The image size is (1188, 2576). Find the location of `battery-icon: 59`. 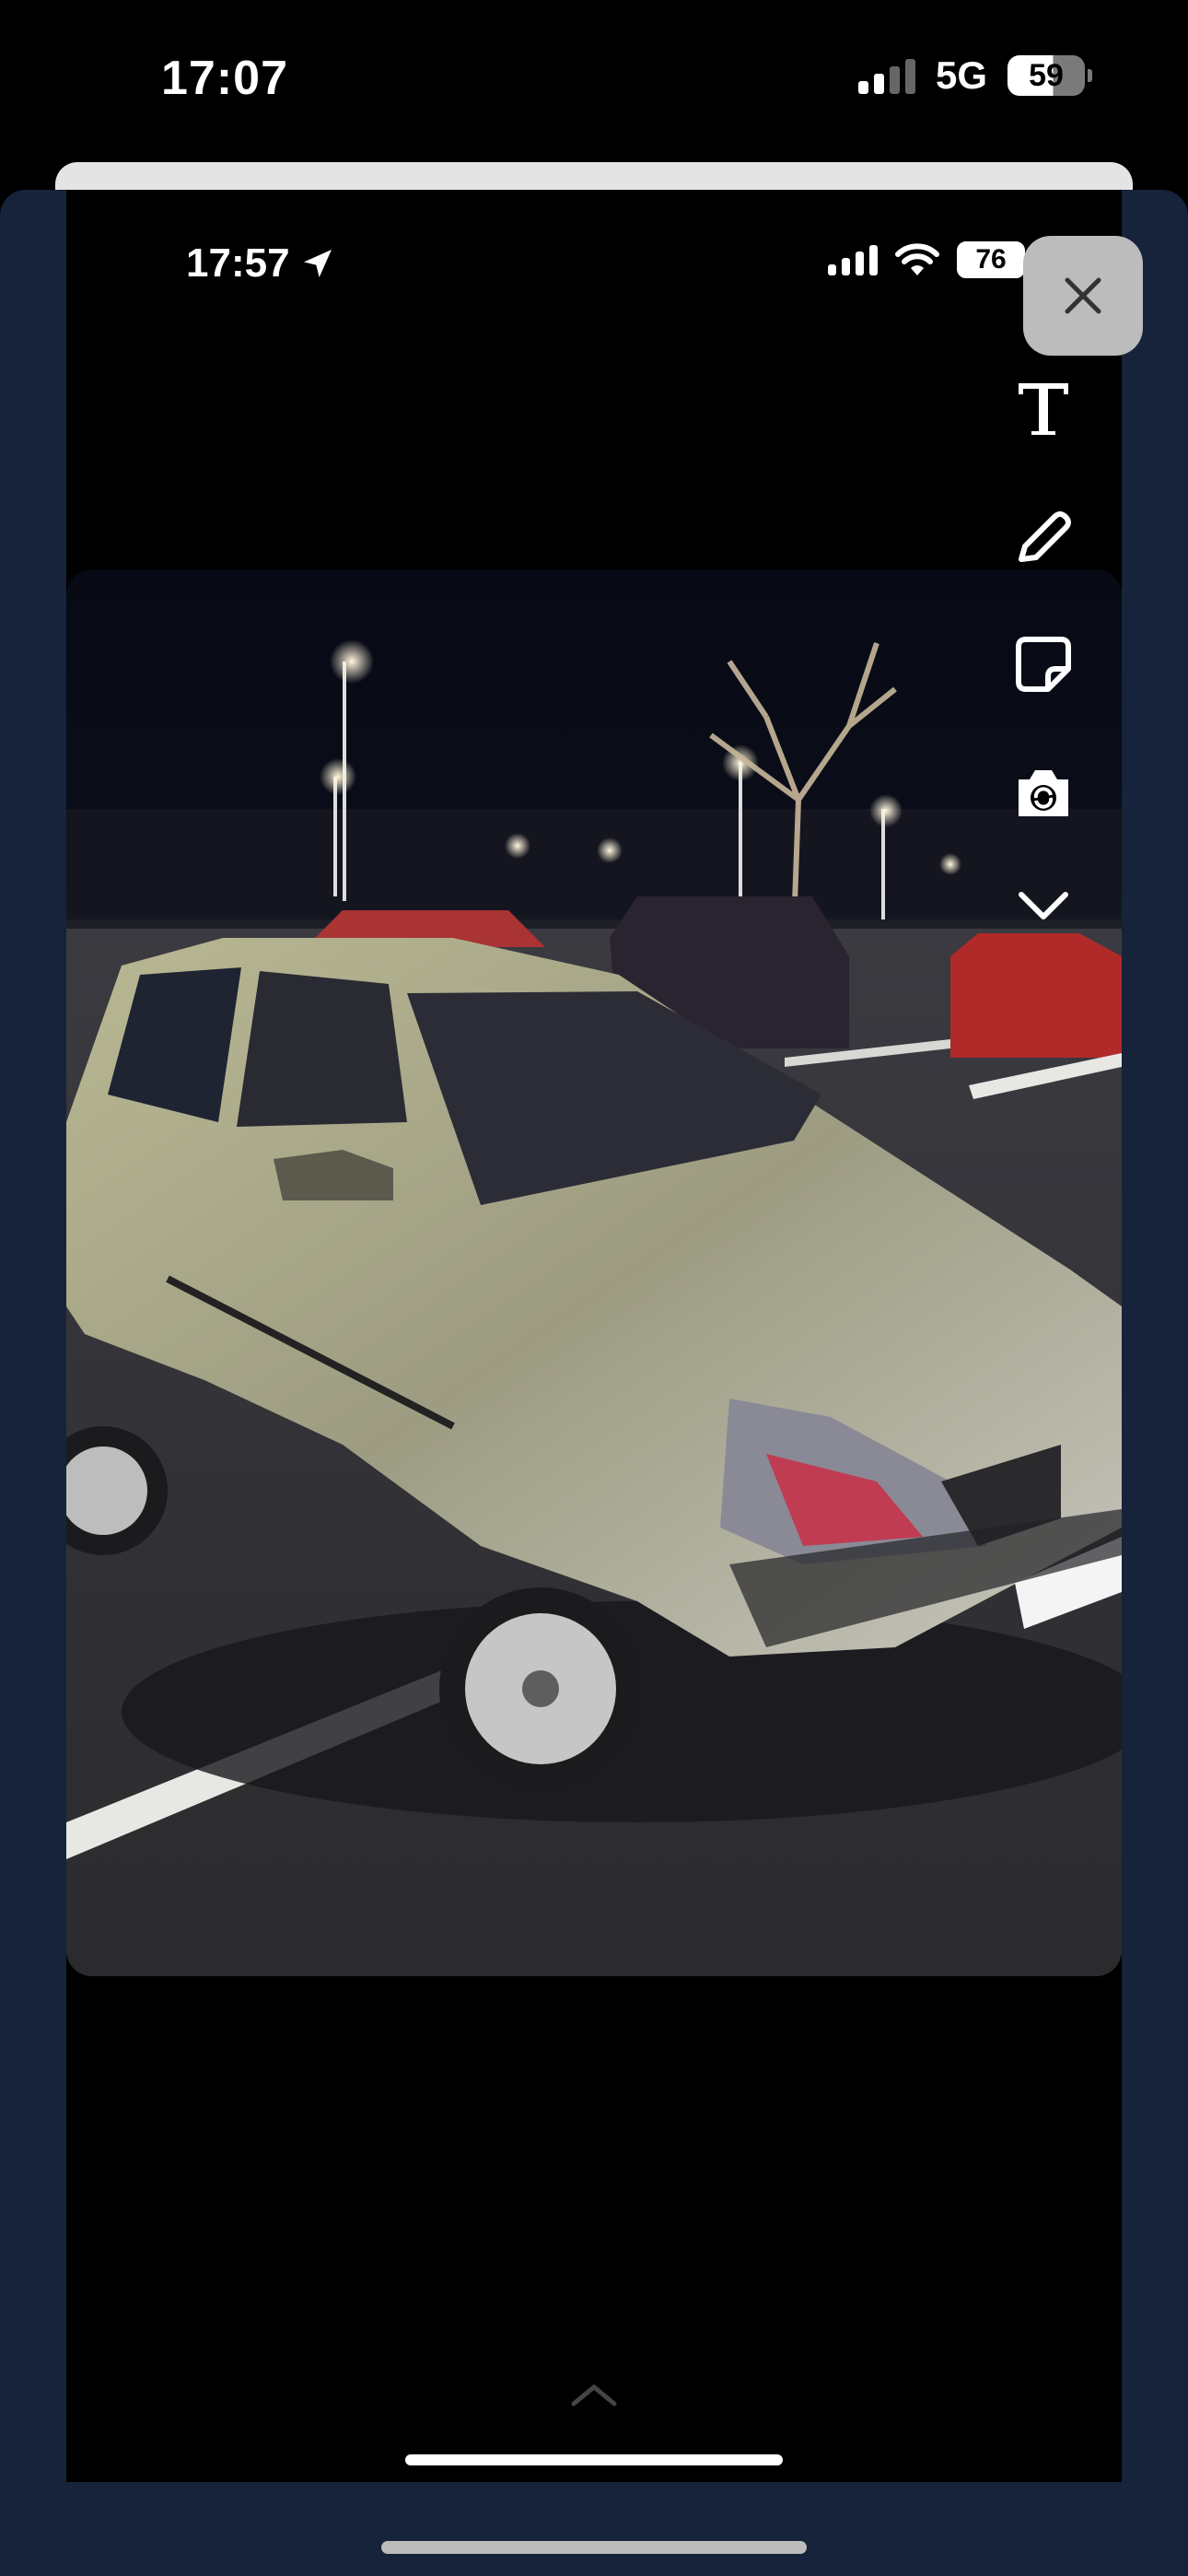

battery-icon: 59 is located at coordinates (1049, 75).